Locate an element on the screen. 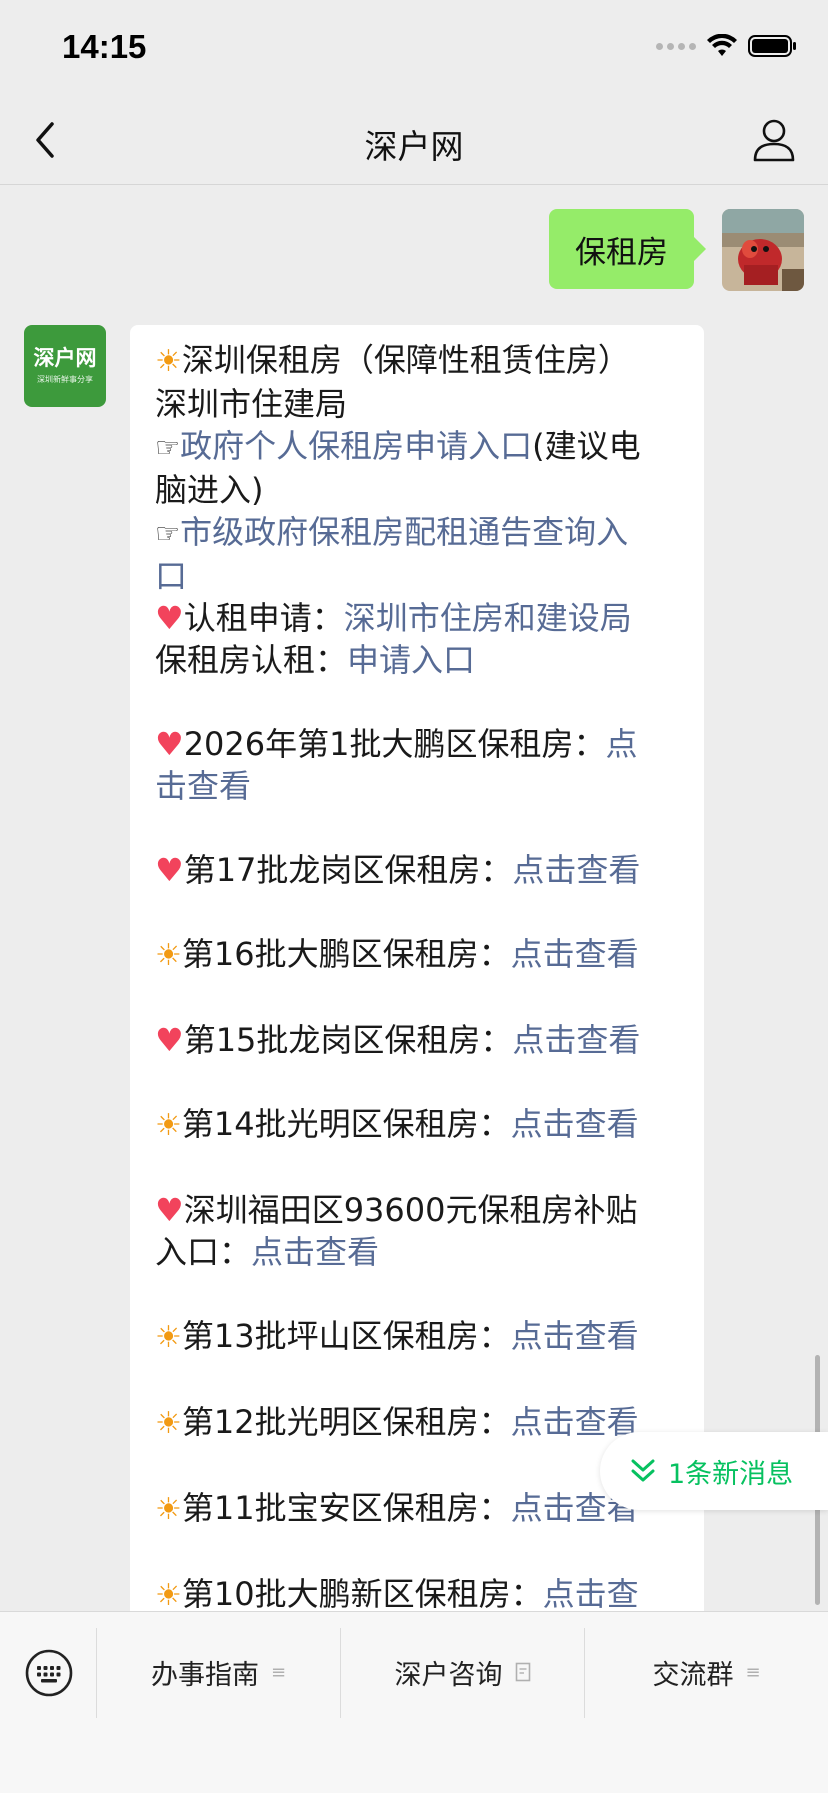  menu-item-guide: 办事指南 ≡ is located at coordinates (218, 1672).